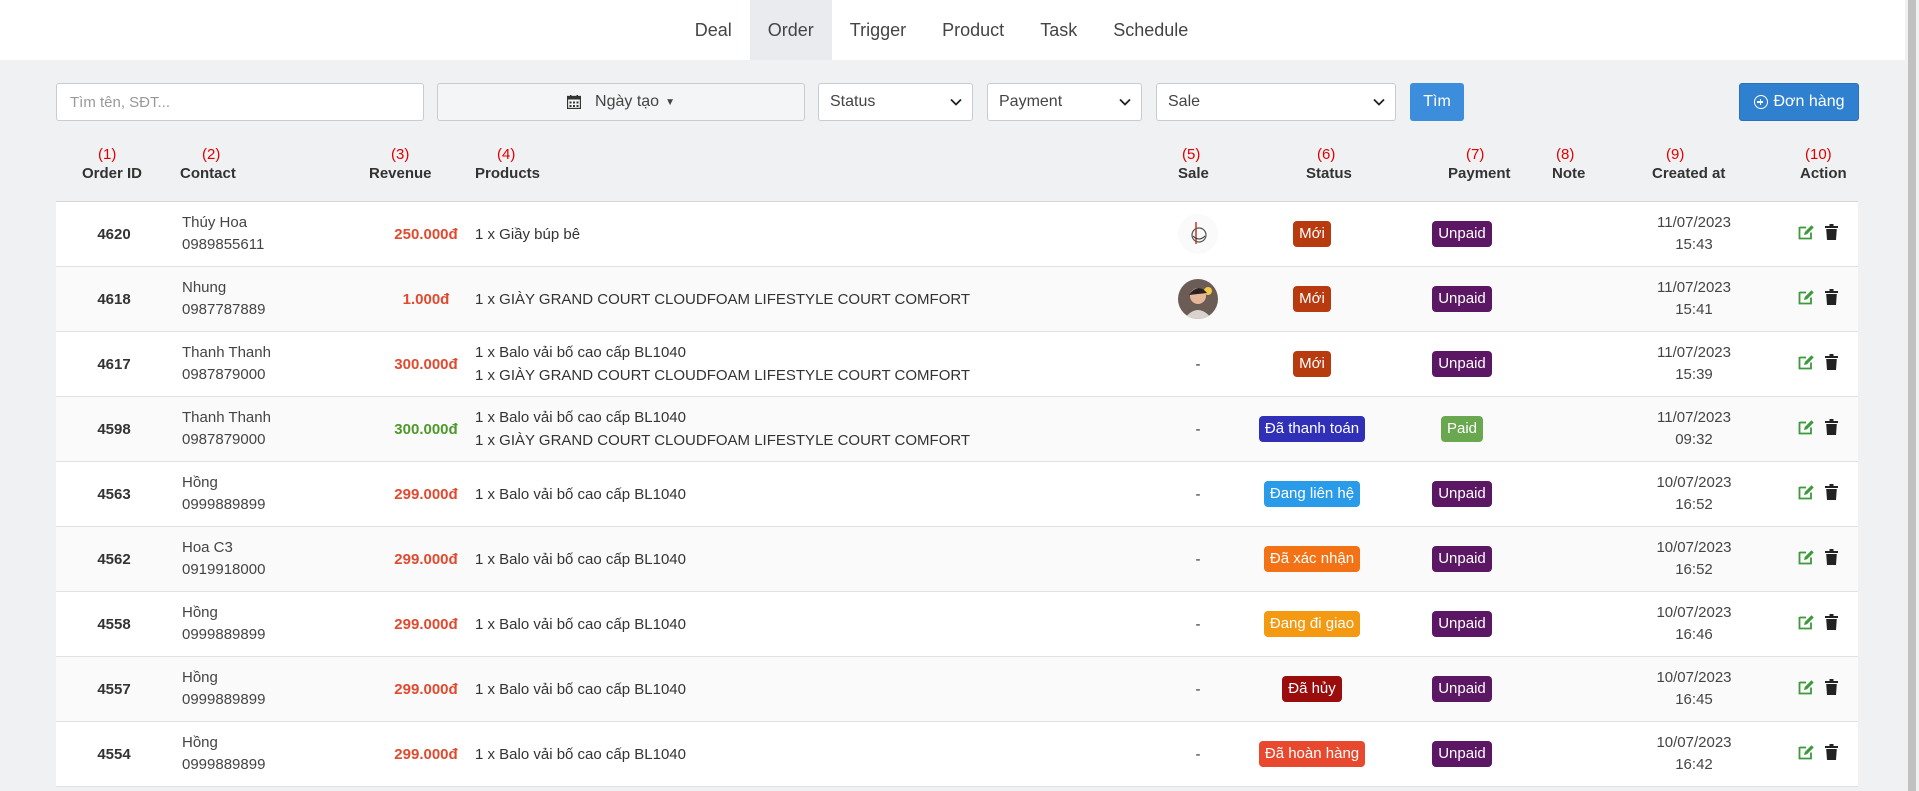 The image size is (1919, 791). I want to click on order-id: 4554, so click(114, 754).